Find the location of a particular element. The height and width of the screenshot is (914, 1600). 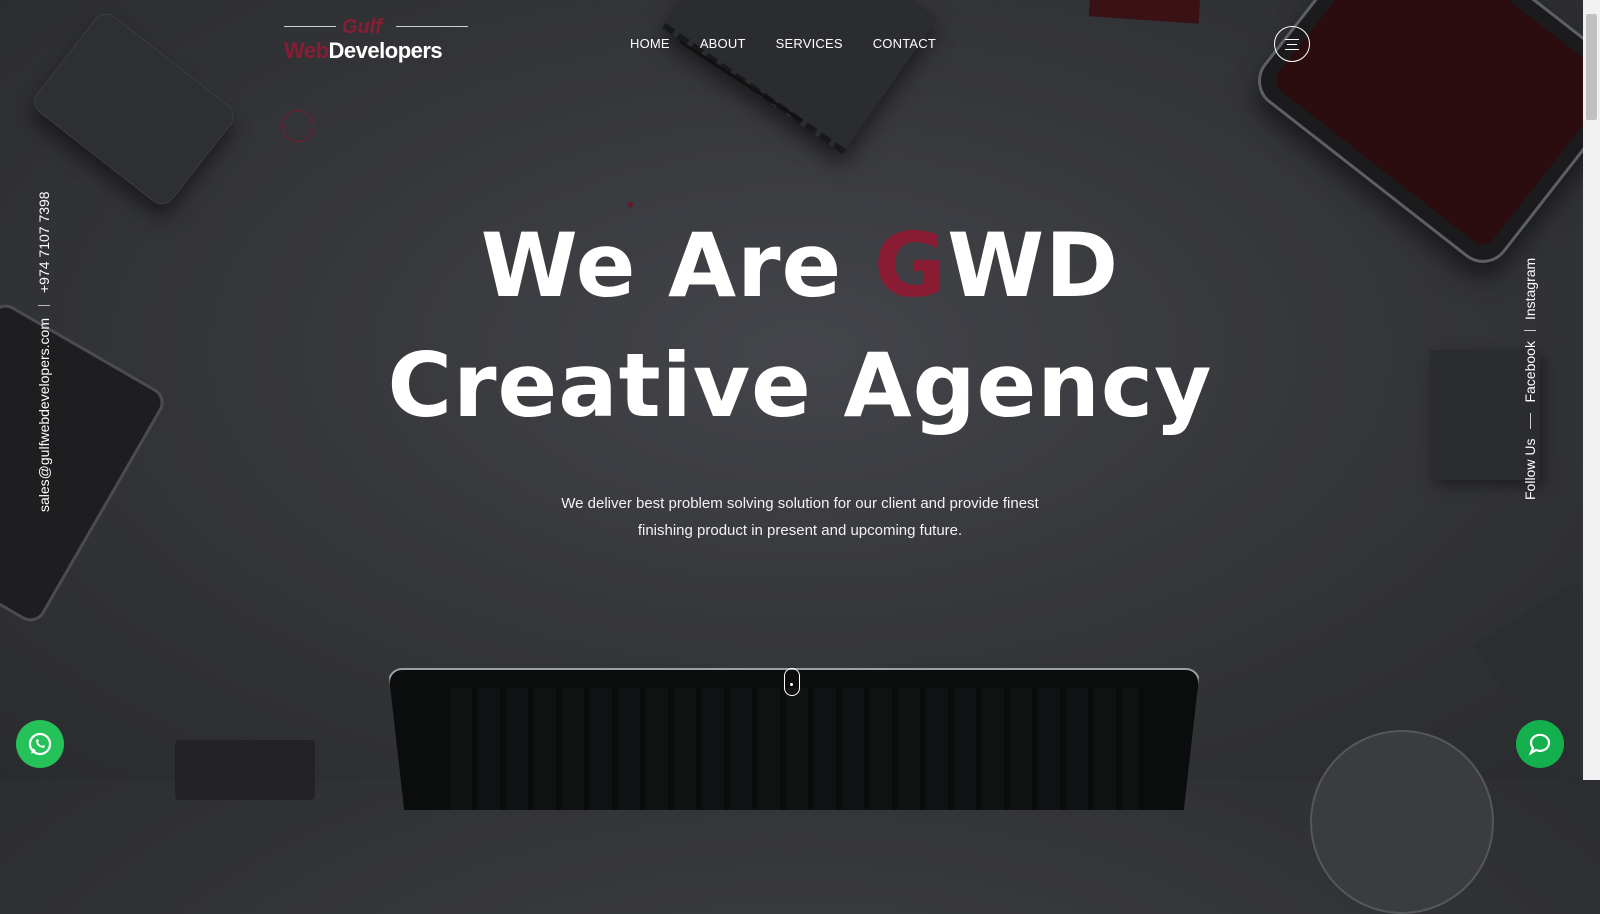

nav-contact: CONTACT is located at coordinates (904, 43).